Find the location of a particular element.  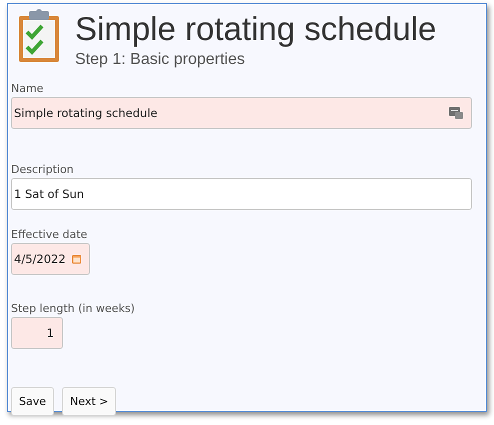

date-field: 4/5/2022 is located at coordinates (50, 259).